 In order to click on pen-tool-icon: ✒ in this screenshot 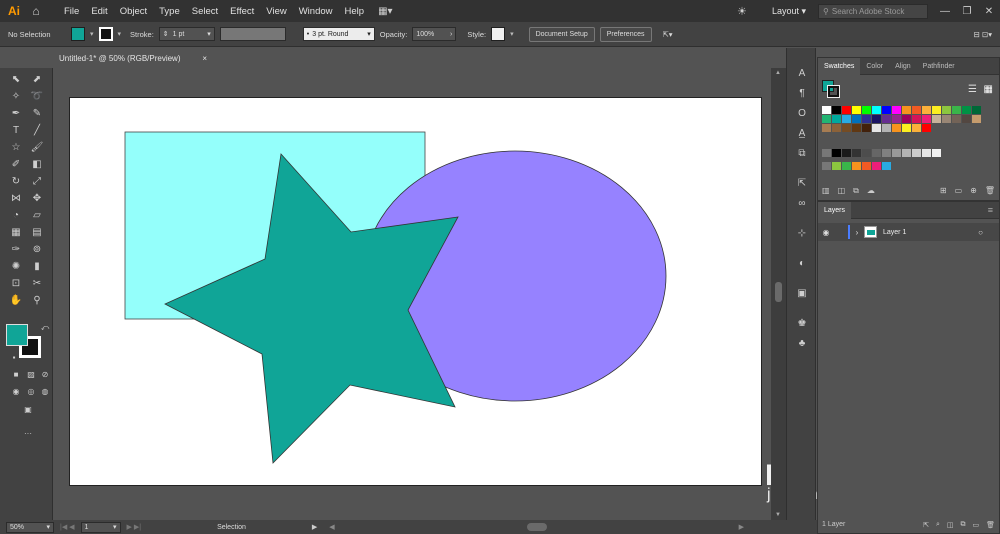, I will do `click(16, 113)`.